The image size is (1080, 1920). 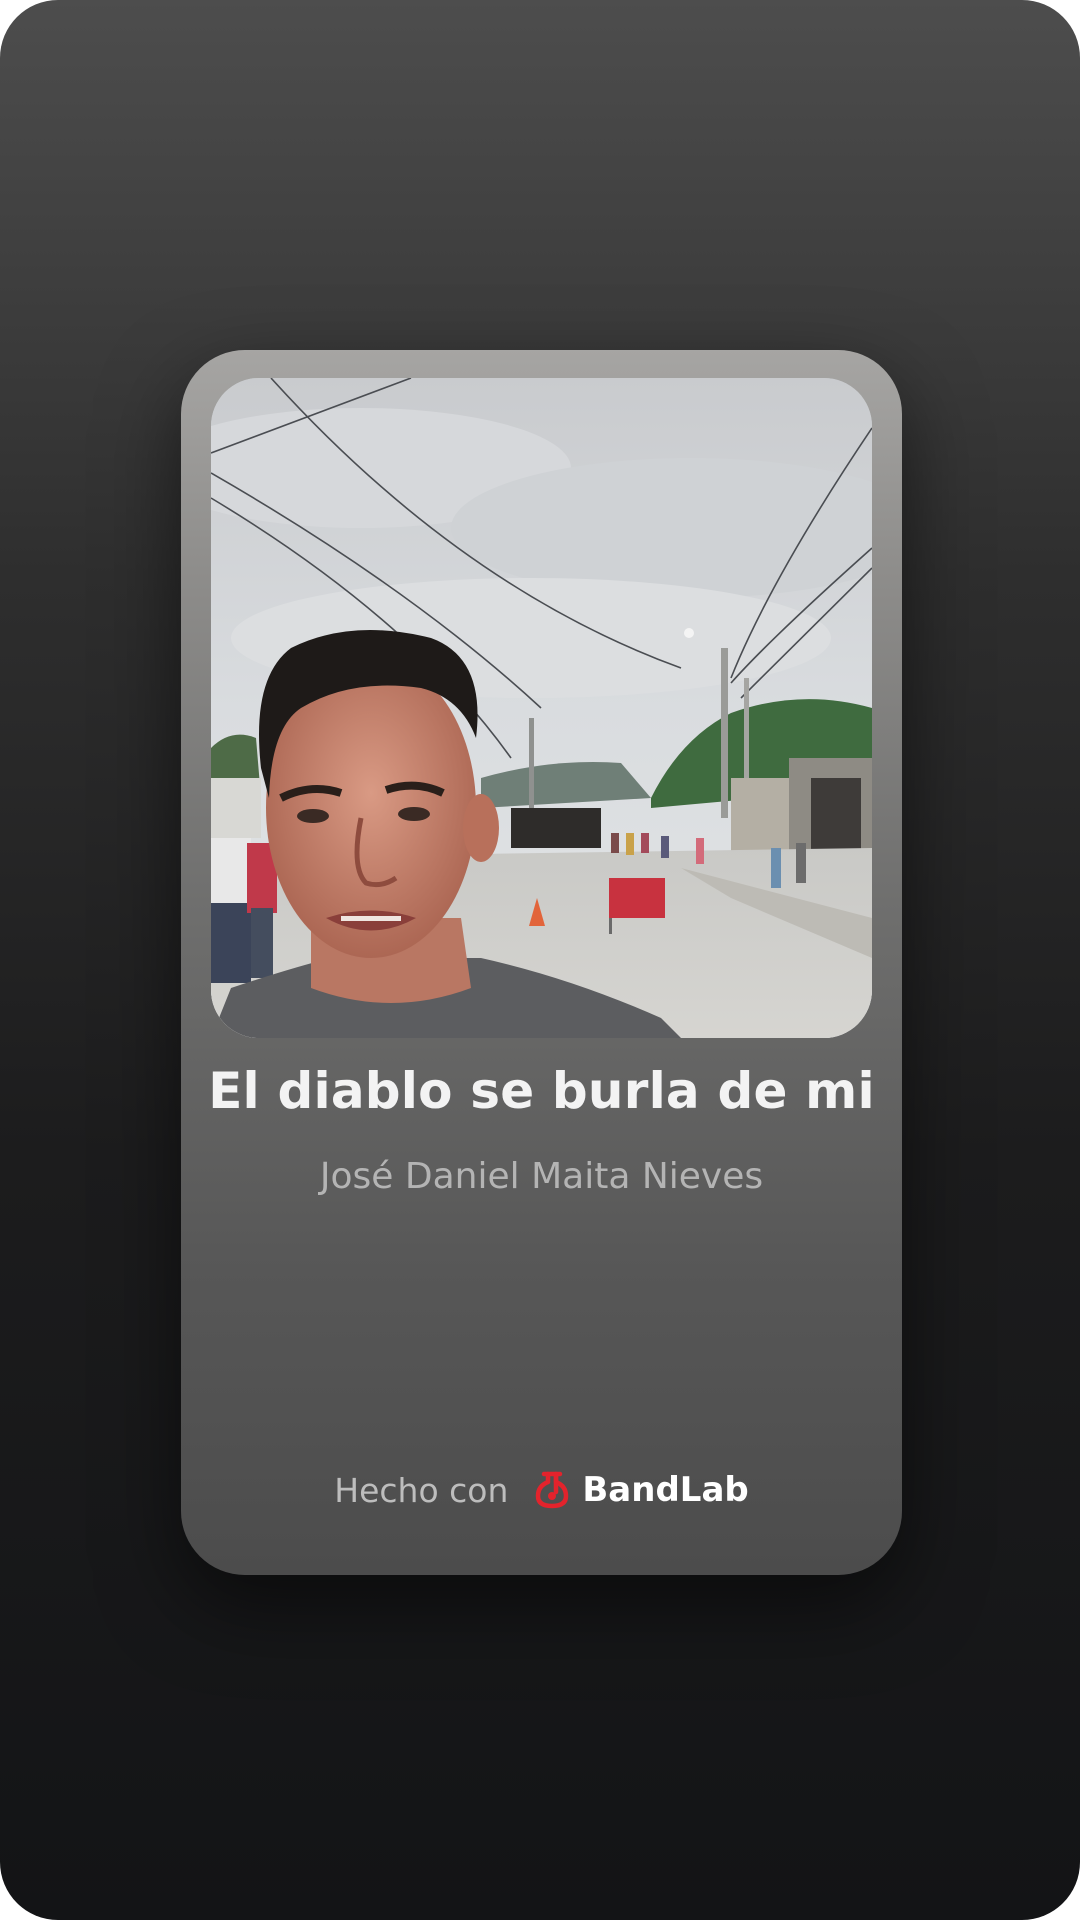 I want to click on bandlab-logo-icon, so click(x=552, y=1490).